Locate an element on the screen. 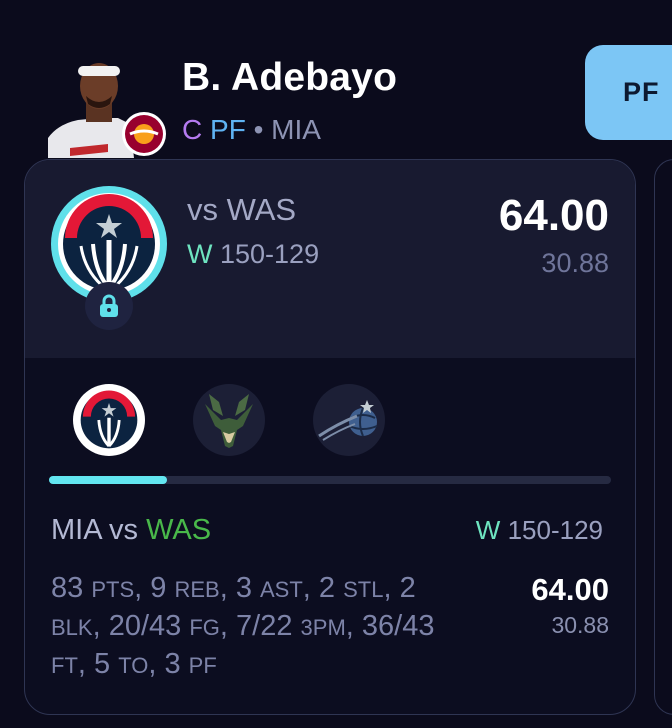  stat-item: 7/22 3PM, is located at coordinates (299, 626).